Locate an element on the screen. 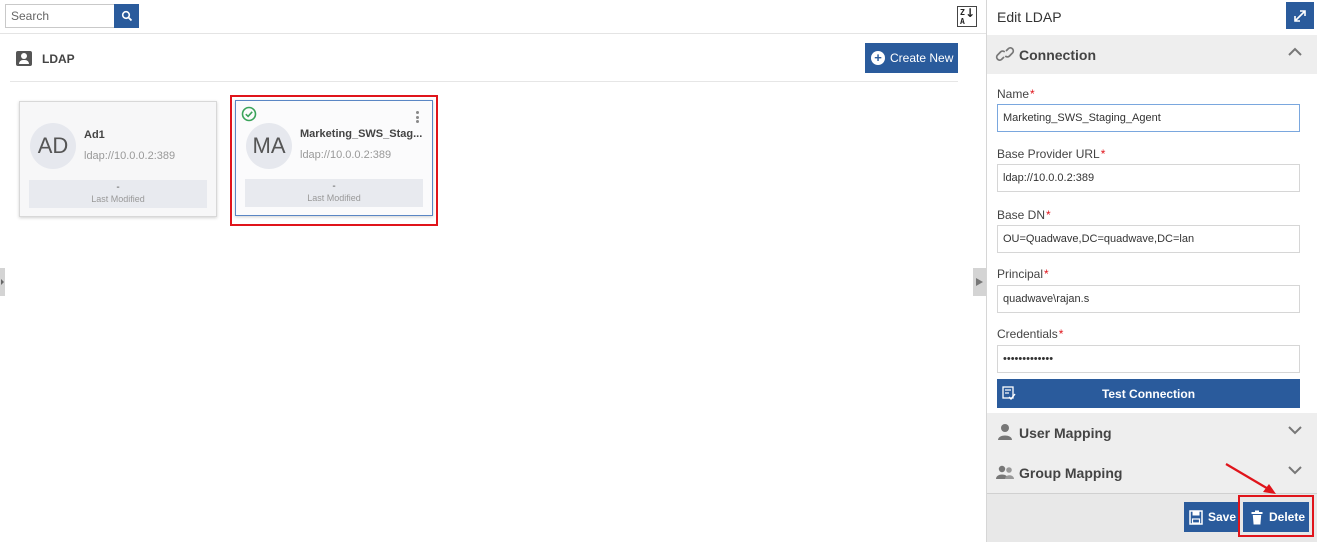  user-mapping-section-header: User Mapping is located at coordinates (1152, 433).